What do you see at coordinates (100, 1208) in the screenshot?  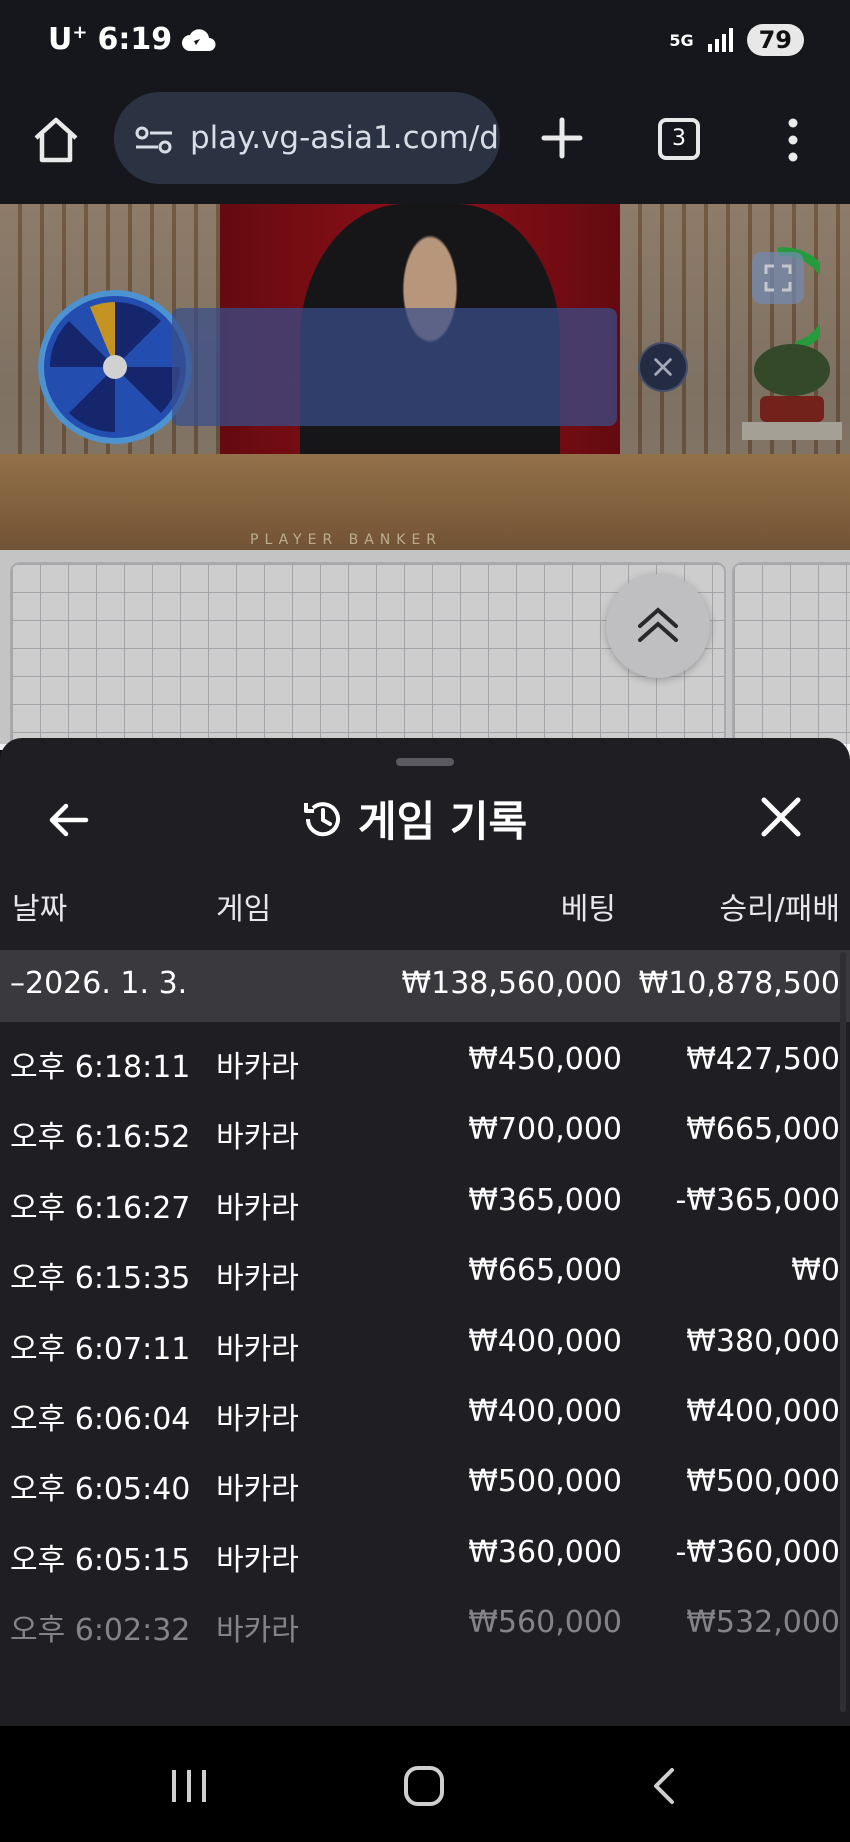 I see `row-time: 오후 6:16:27` at bounding box center [100, 1208].